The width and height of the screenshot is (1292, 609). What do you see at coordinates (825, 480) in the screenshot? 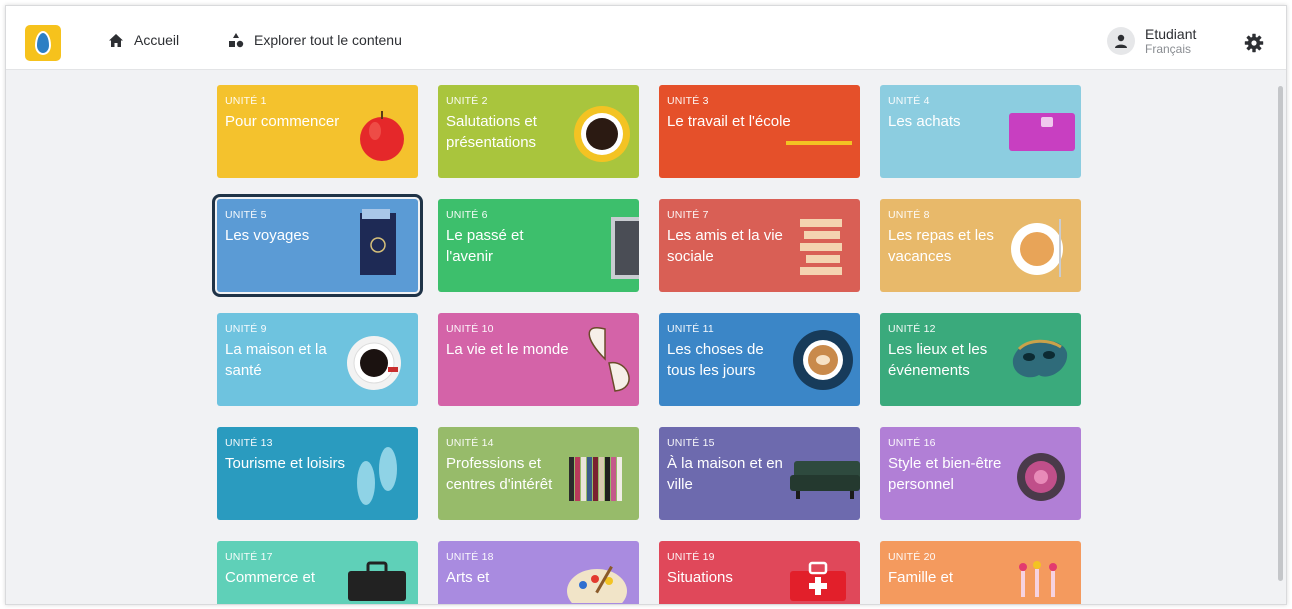
I see `sofa-icon` at bounding box center [825, 480].